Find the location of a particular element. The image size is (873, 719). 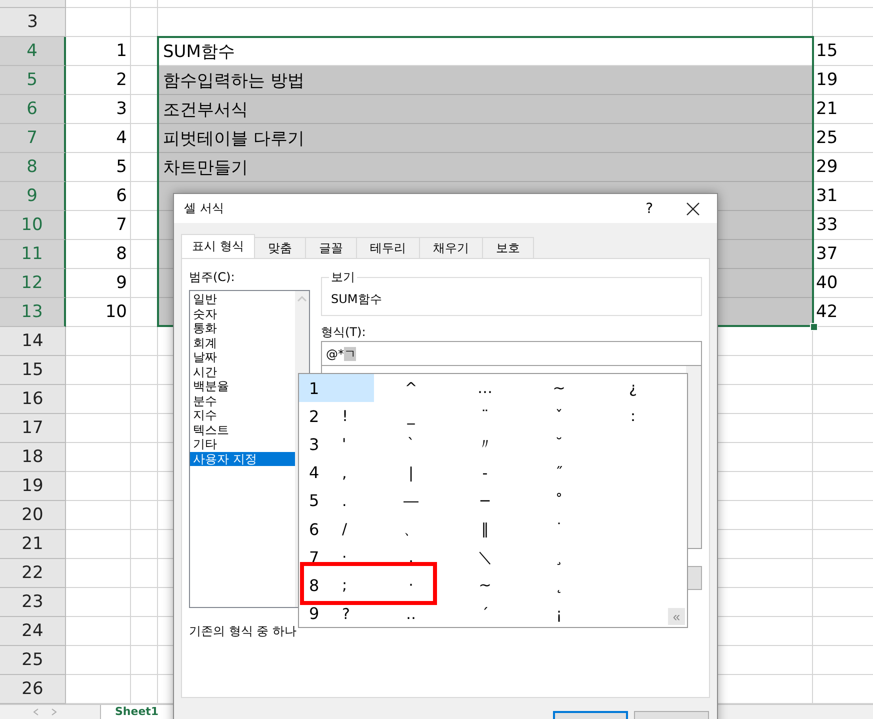

page-cell: 25 is located at coordinates (827, 138).